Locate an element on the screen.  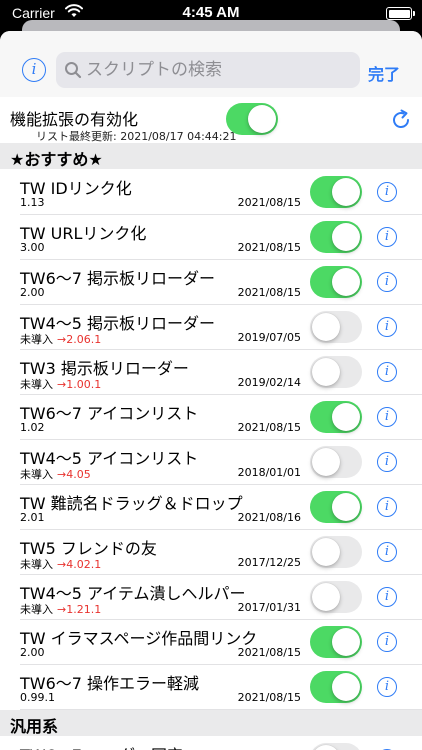
script-version: 2.00 is located at coordinates (32, 652).